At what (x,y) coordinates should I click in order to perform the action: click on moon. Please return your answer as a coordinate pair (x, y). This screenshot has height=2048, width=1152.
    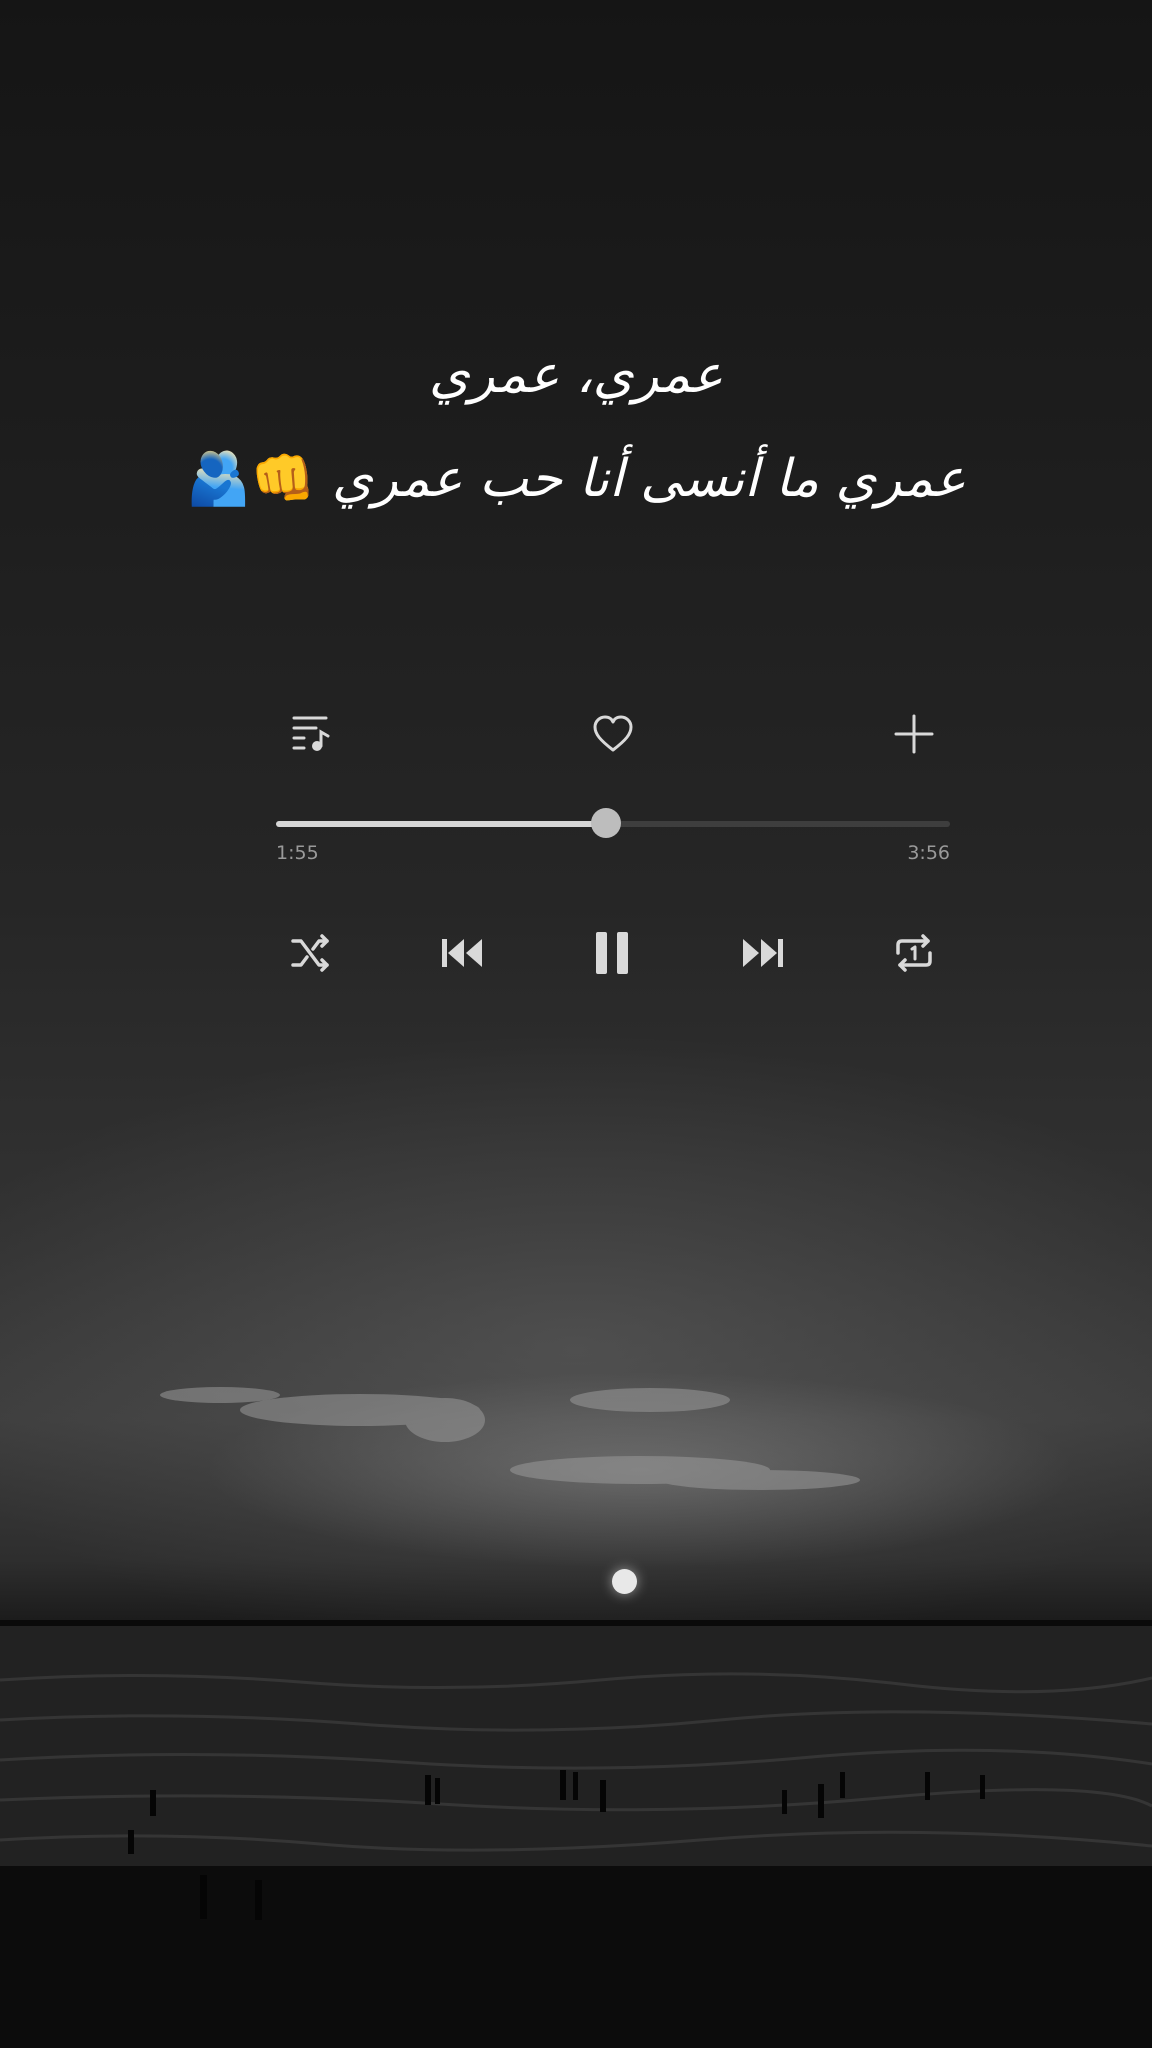
    Looking at the image, I should click on (624, 1581).